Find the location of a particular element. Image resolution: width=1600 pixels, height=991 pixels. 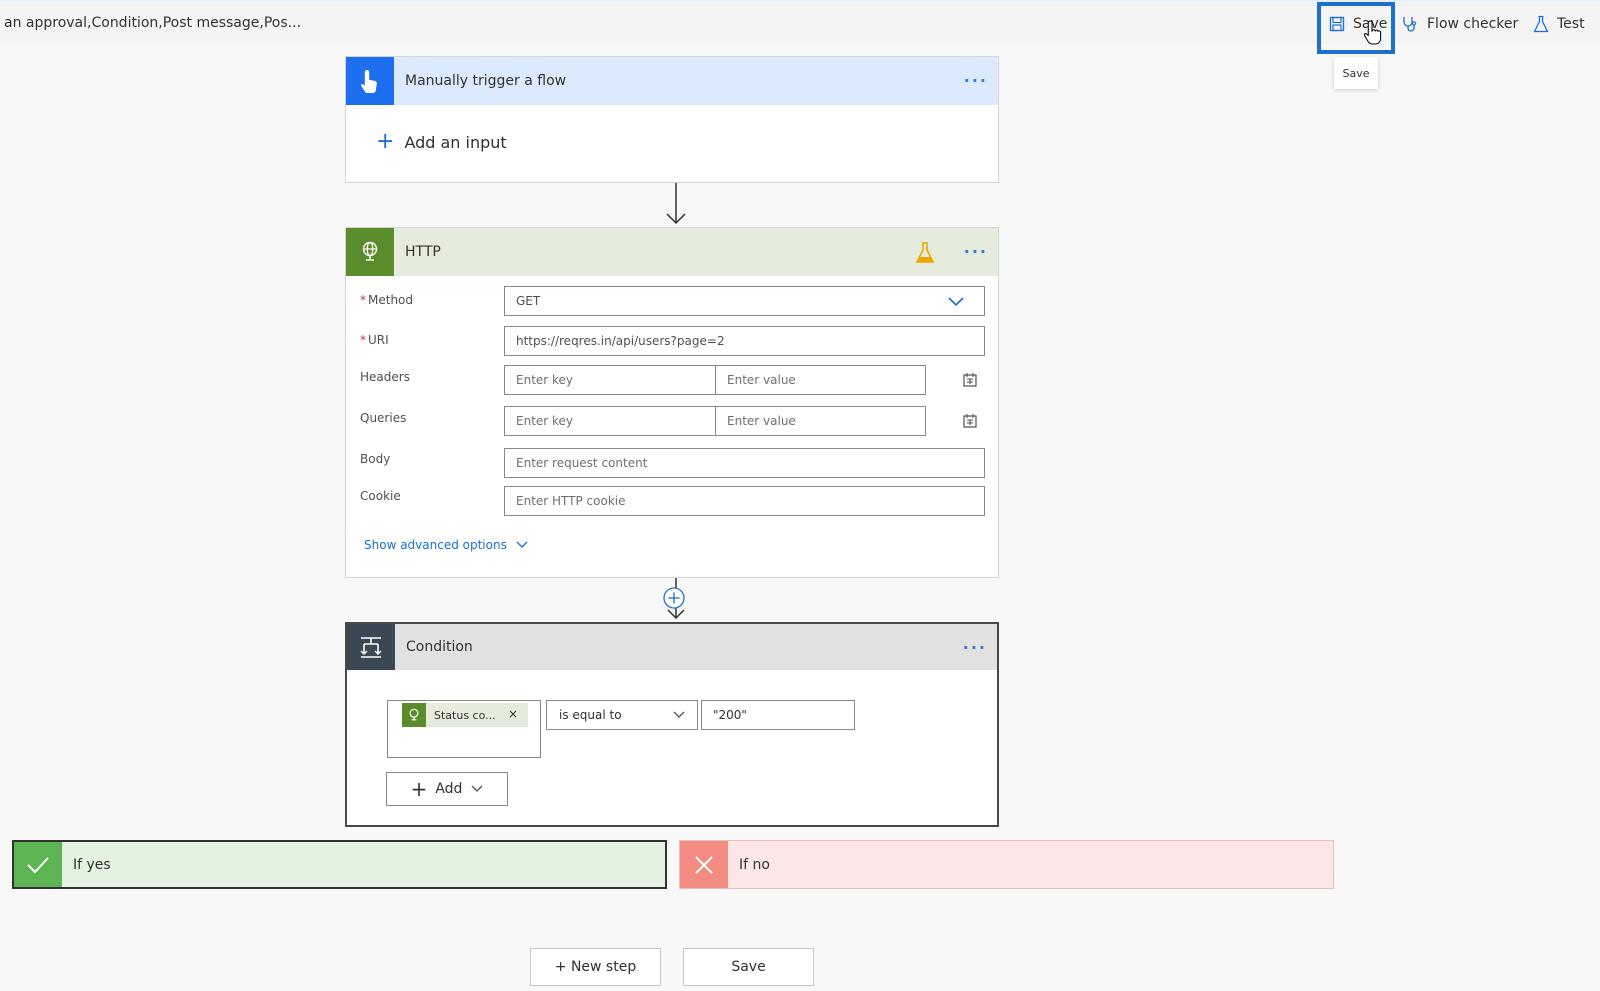

save-tooltip: Save is located at coordinates (1356, 73).